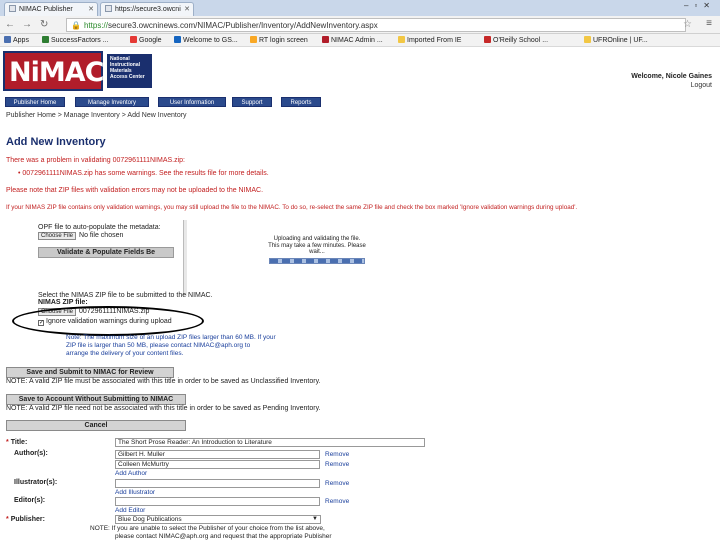  I want to click on editor-input, so click(217, 501).